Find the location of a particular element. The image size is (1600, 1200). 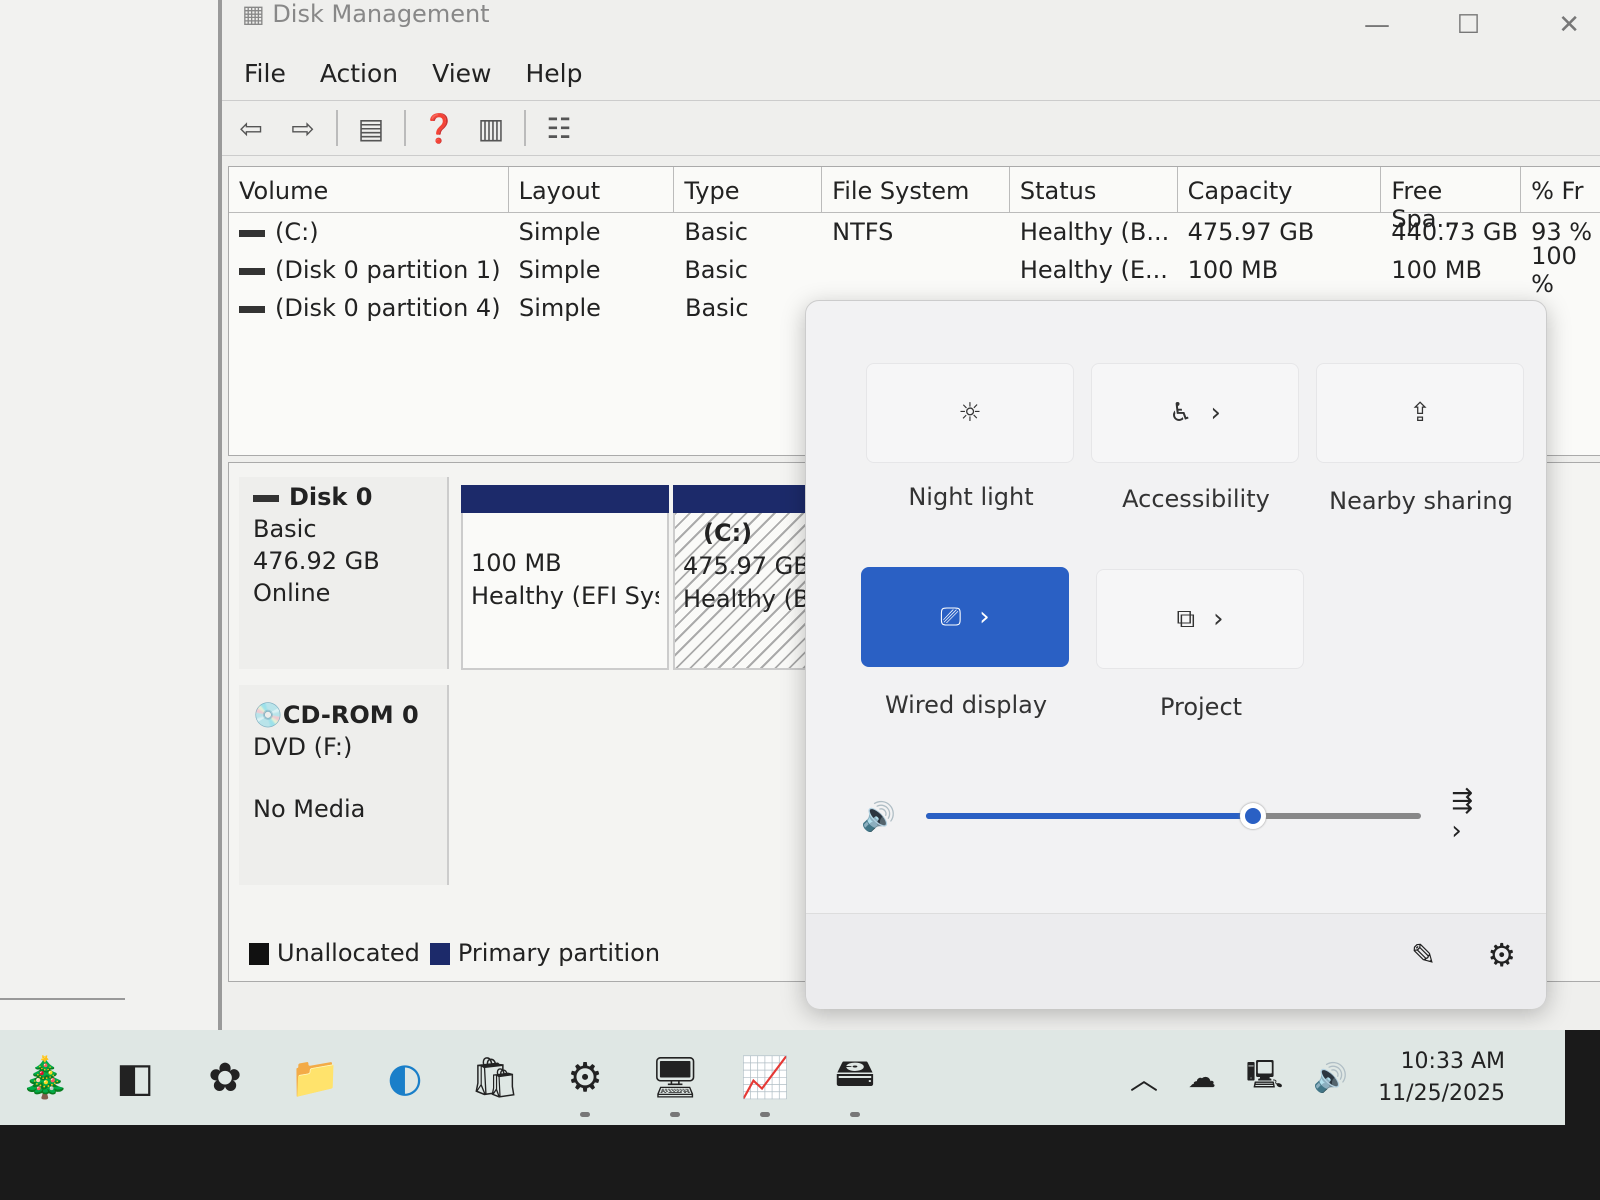

night-light-tile: ☼ is located at coordinates (970, 413).